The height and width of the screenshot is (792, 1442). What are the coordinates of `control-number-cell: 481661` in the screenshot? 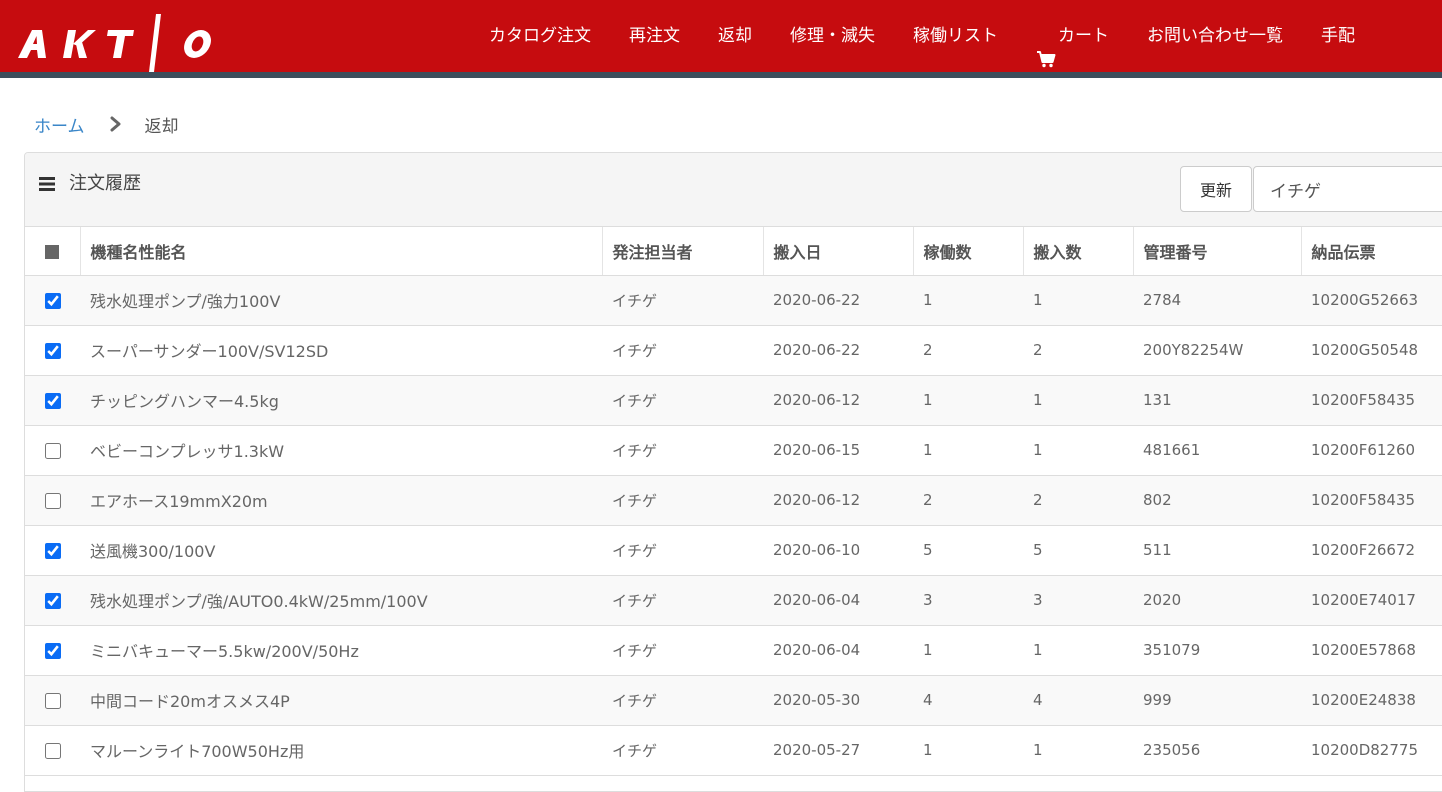 It's located at (1217, 450).